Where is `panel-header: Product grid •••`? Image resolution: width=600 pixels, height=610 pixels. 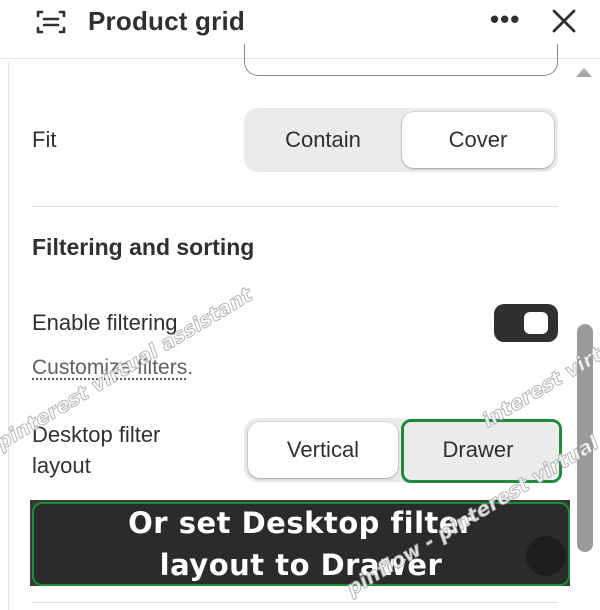
panel-header: Product grid ••• is located at coordinates (300, 22).